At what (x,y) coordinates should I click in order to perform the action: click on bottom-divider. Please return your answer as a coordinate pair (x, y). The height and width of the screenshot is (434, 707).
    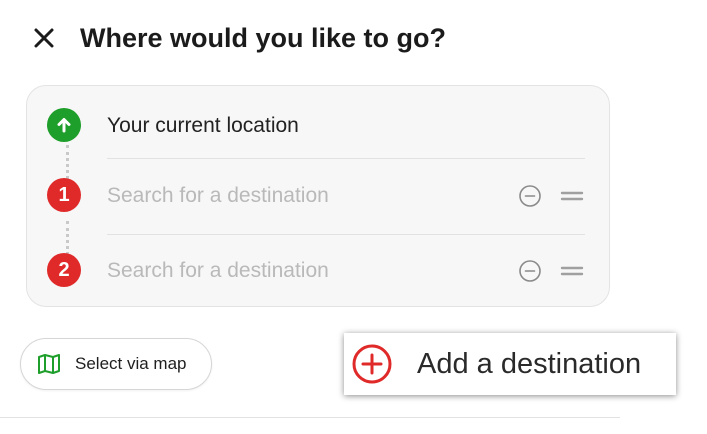
    Looking at the image, I should click on (310, 417).